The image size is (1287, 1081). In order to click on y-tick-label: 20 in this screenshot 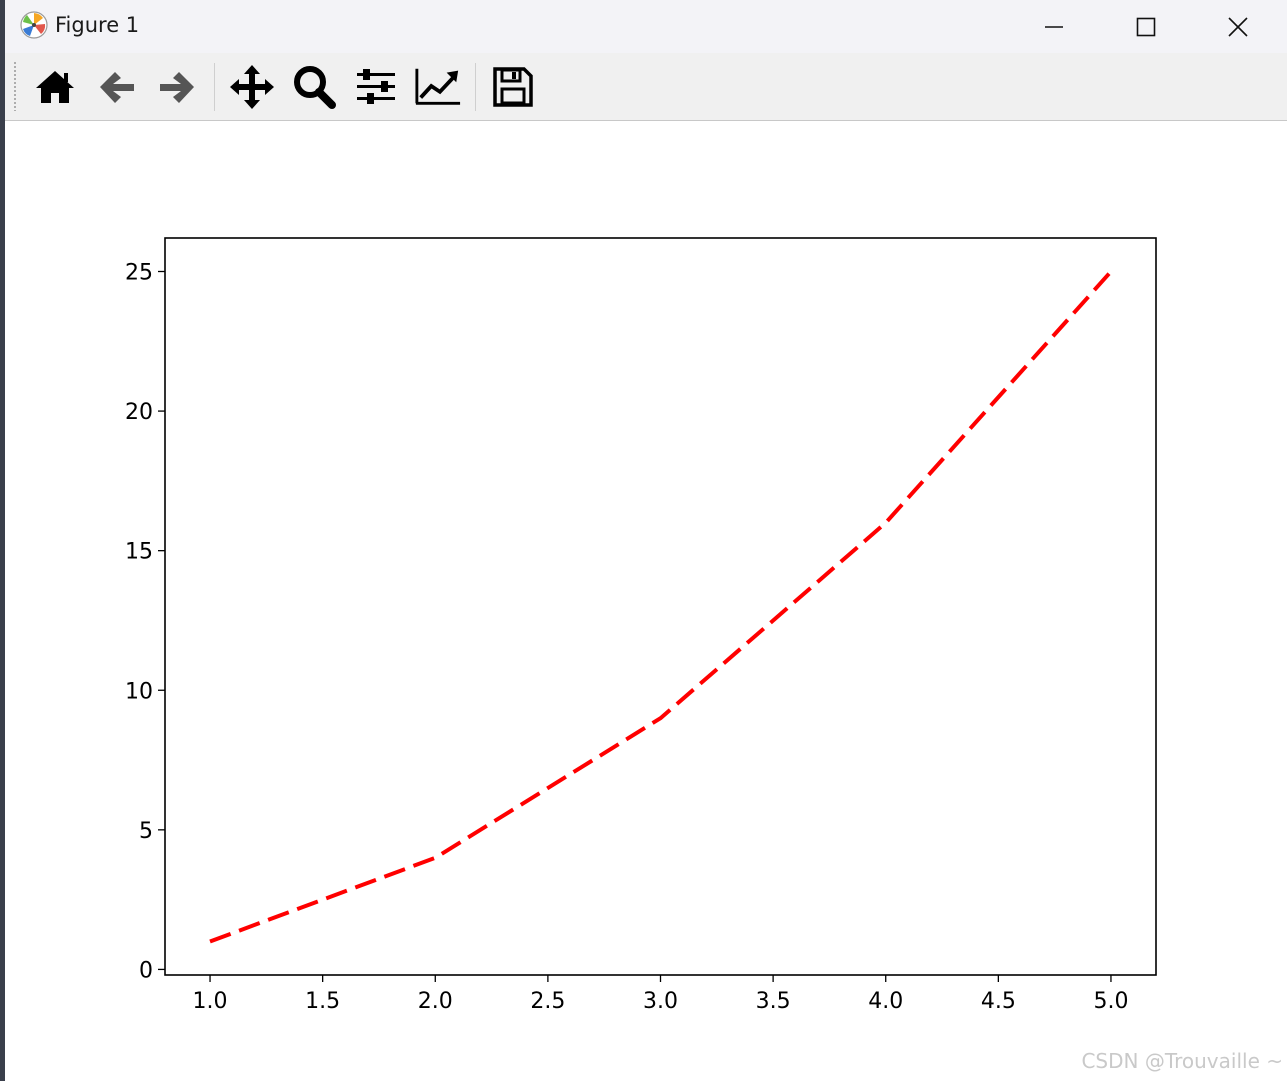, I will do `click(139, 412)`.